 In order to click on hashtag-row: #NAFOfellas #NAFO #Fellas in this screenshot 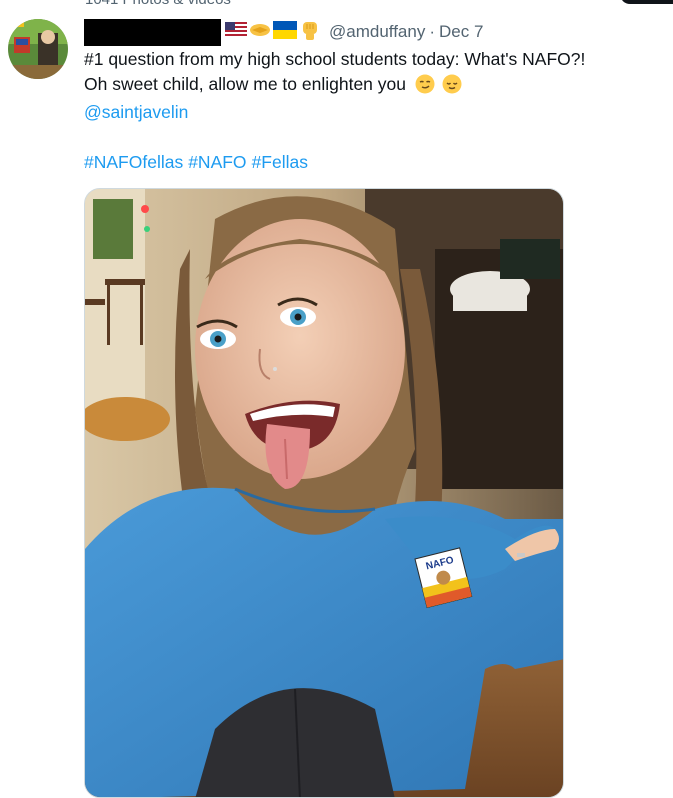, I will do `click(369, 162)`.